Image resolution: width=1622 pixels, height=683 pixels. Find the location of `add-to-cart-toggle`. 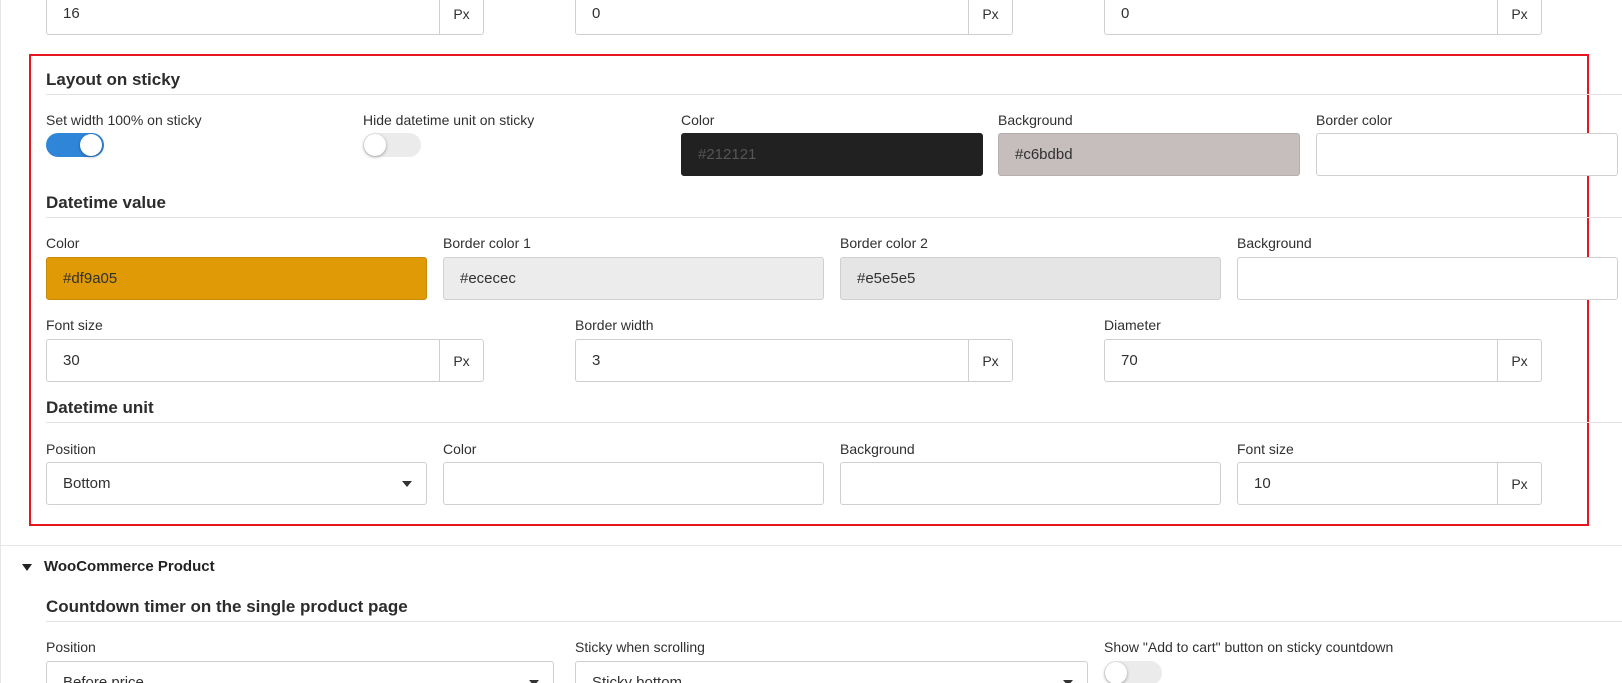

add-to-cart-toggle is located at coordinates (1133, 672).